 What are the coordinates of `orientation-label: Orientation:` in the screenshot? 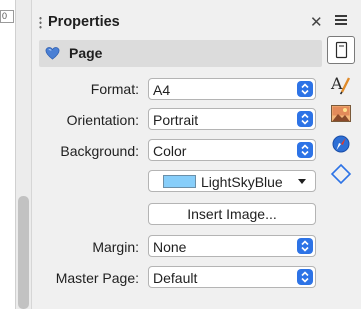 It's located at (102, 120).